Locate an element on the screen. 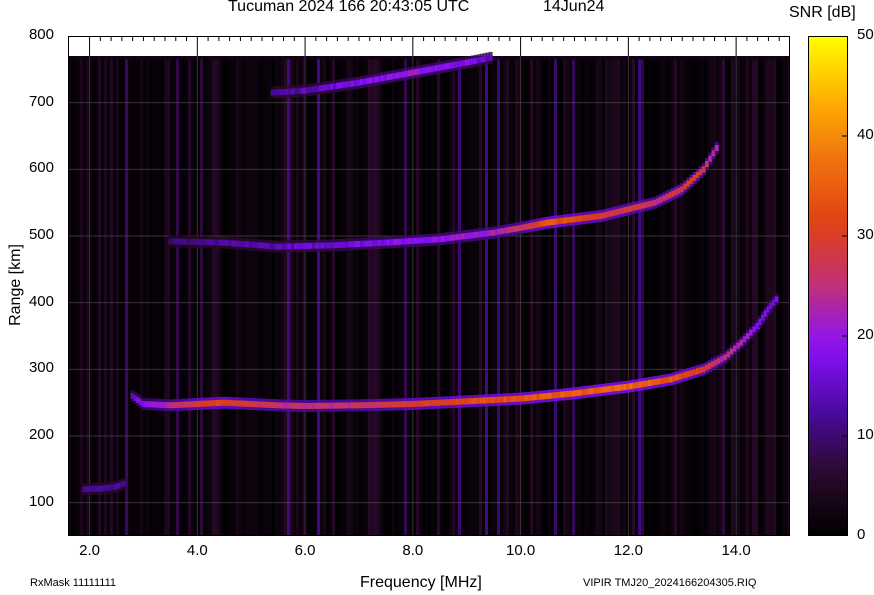  x-tick-label: 8.0 is located at coordinates (413, 550).